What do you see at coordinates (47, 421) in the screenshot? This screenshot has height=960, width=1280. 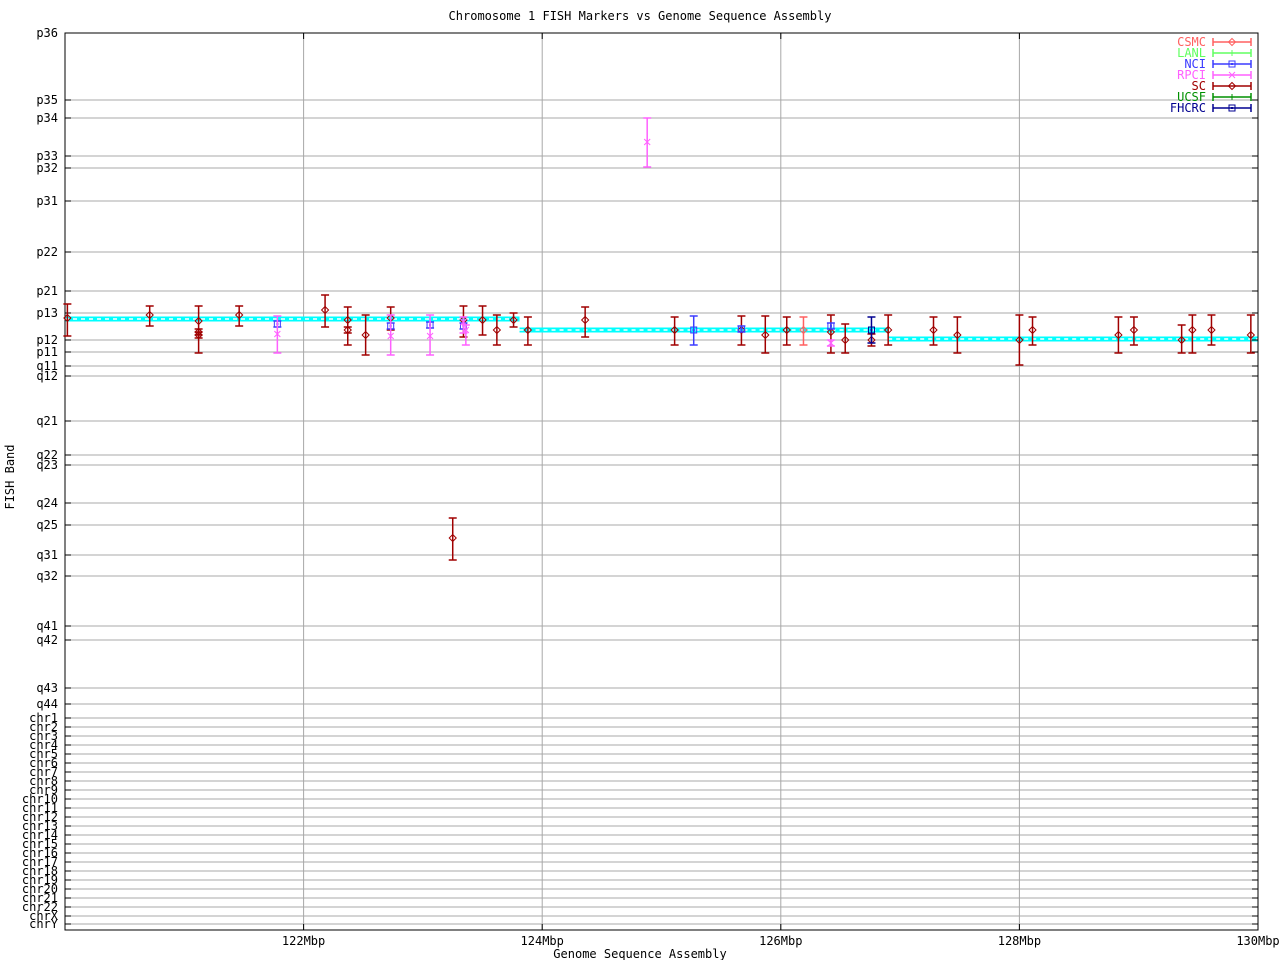 I see `y-tick-label: q21` at bounding box center [47, 421].